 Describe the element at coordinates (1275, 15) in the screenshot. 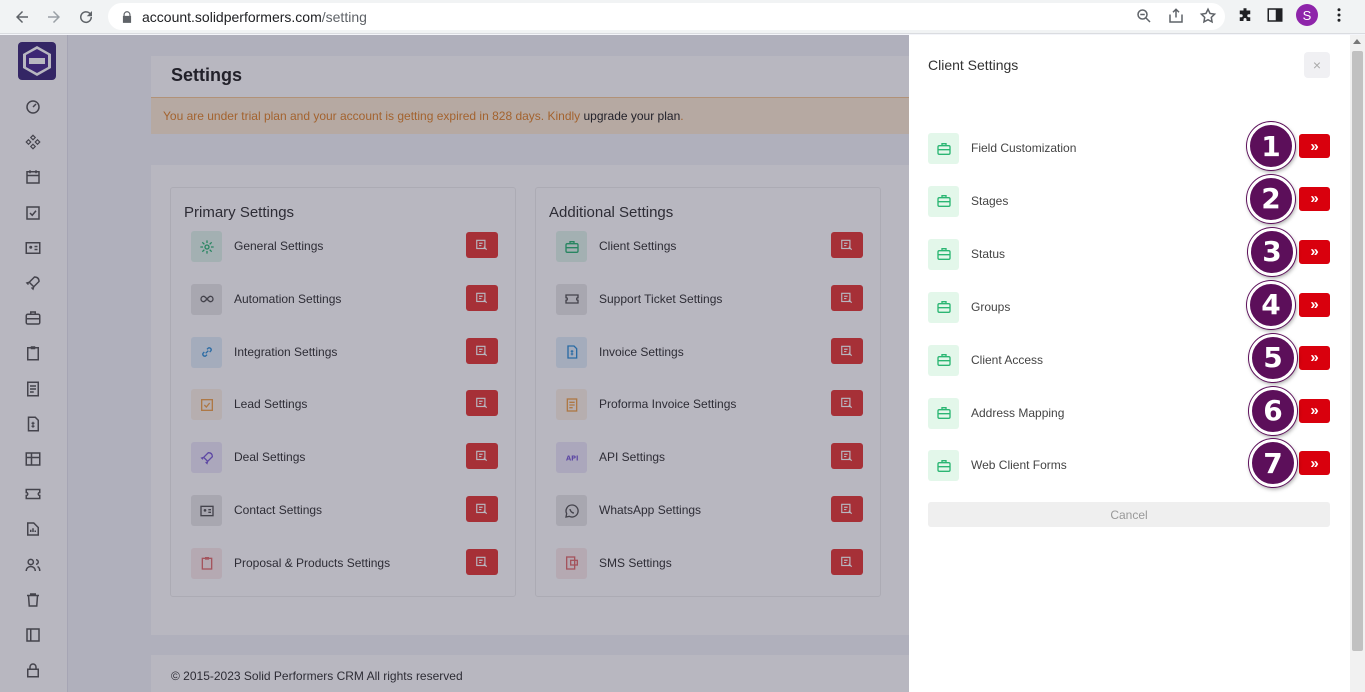

I see `sidepanel-icon` at that location.